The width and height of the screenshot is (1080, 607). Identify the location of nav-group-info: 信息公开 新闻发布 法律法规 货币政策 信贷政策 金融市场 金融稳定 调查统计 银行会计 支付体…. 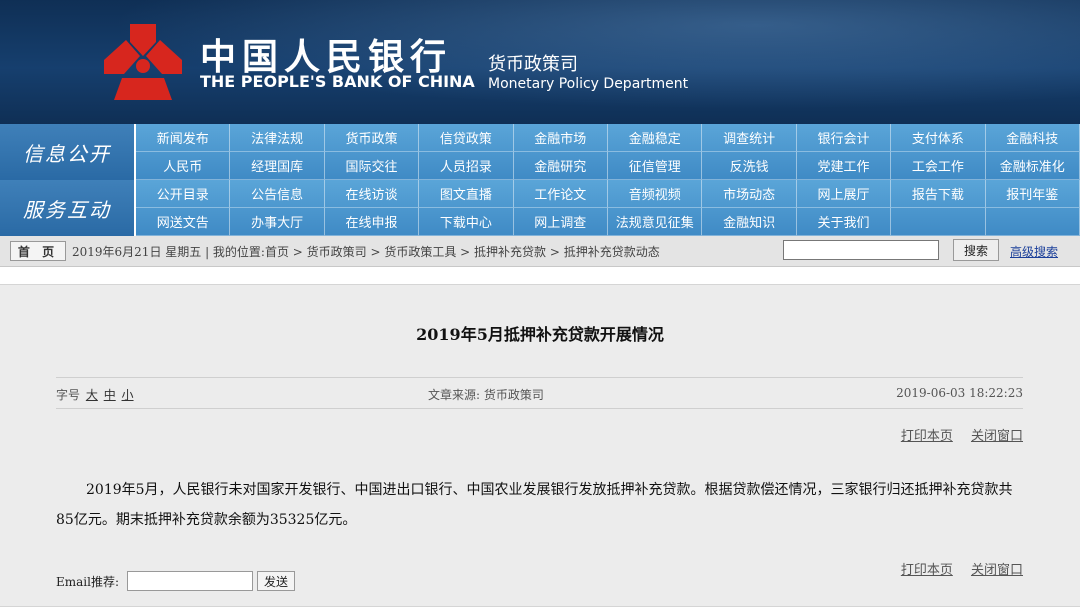
(540, 152).